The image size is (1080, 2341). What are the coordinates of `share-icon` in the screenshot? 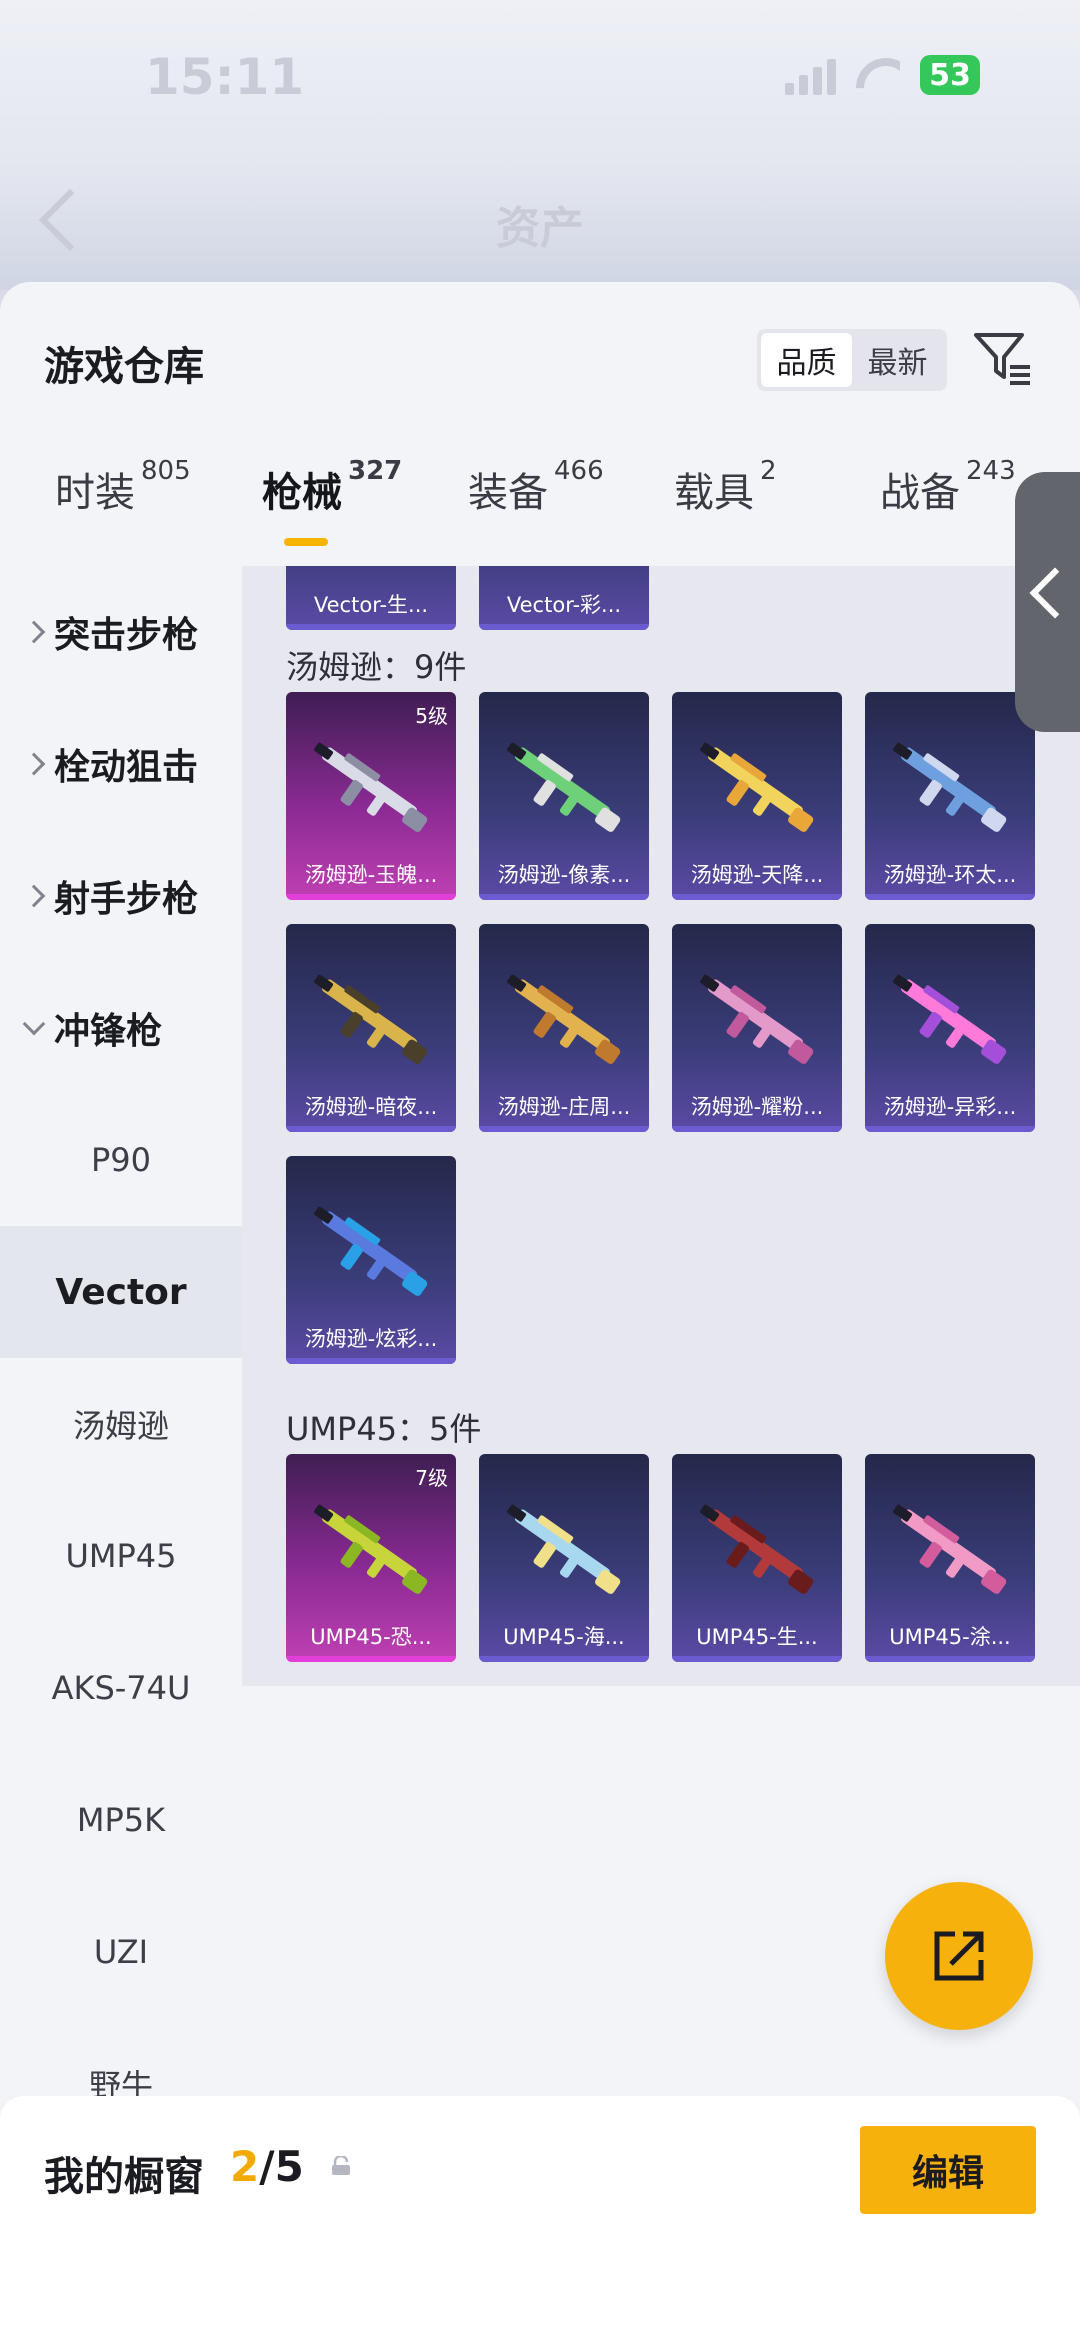 It's located at (959, 1956).